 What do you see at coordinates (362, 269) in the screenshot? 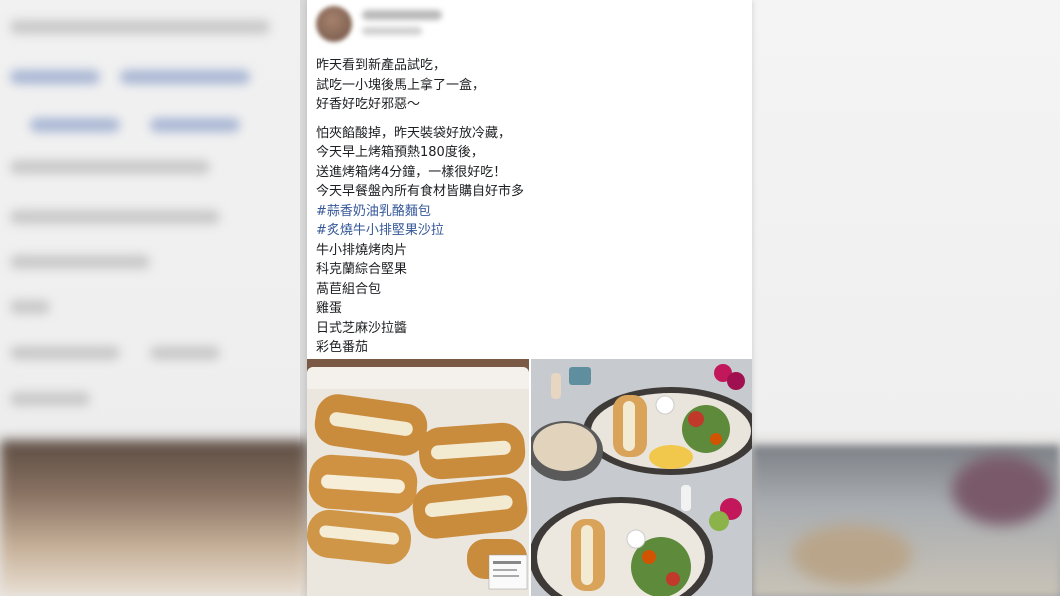
I see `ingredient-item: 科克蘭綜合堅果` at bounding box center [362, 269].